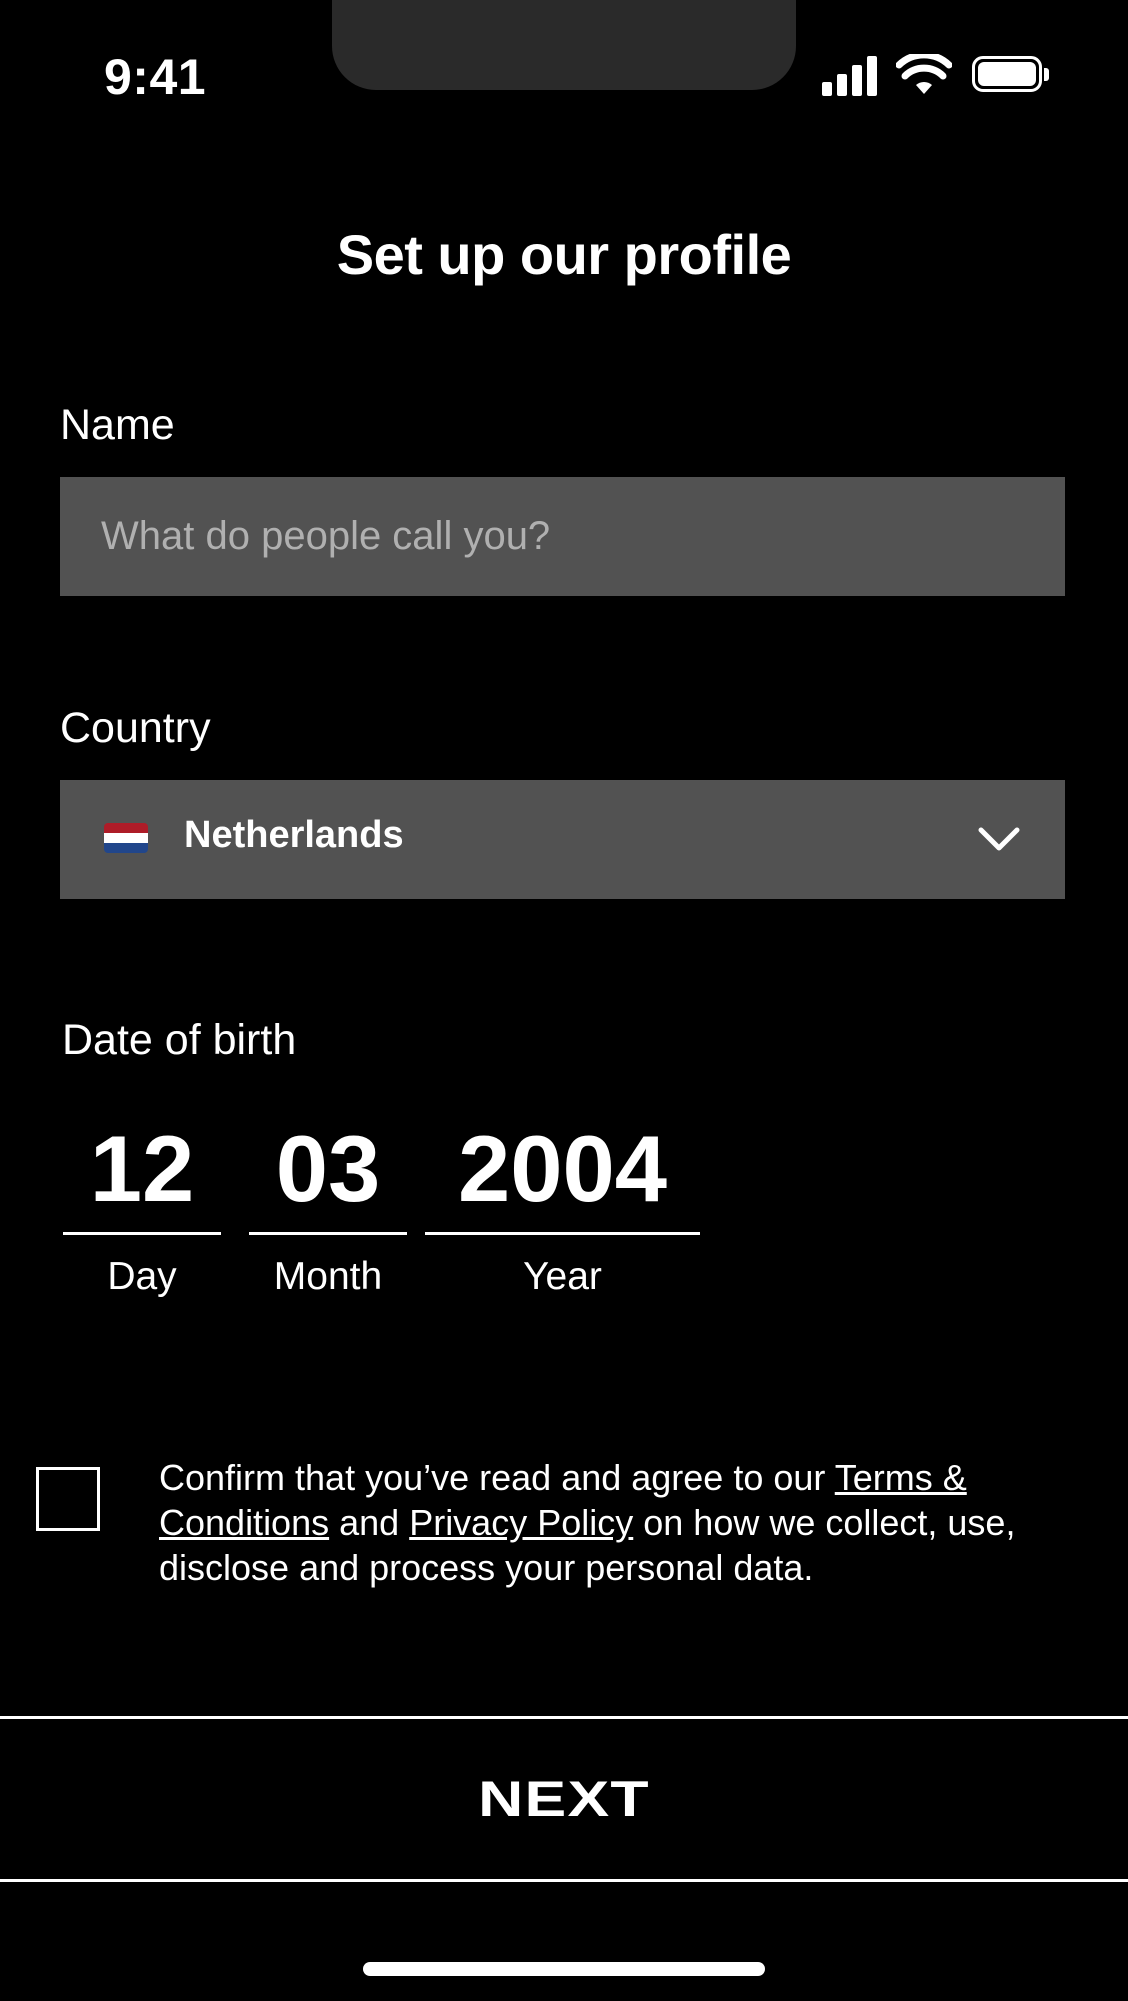 The image size is (1128, 2001). Describe the element at coordinates (142, 1169) in the screenshot. I see `dob-day-input: 12` at that location.